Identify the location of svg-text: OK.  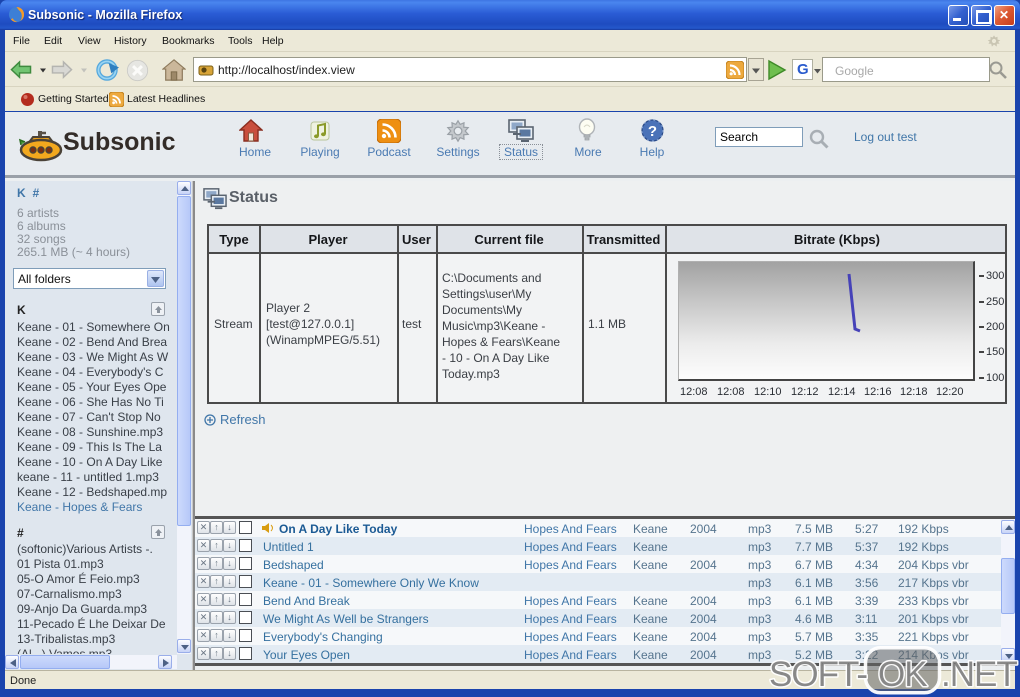
(902, 674).